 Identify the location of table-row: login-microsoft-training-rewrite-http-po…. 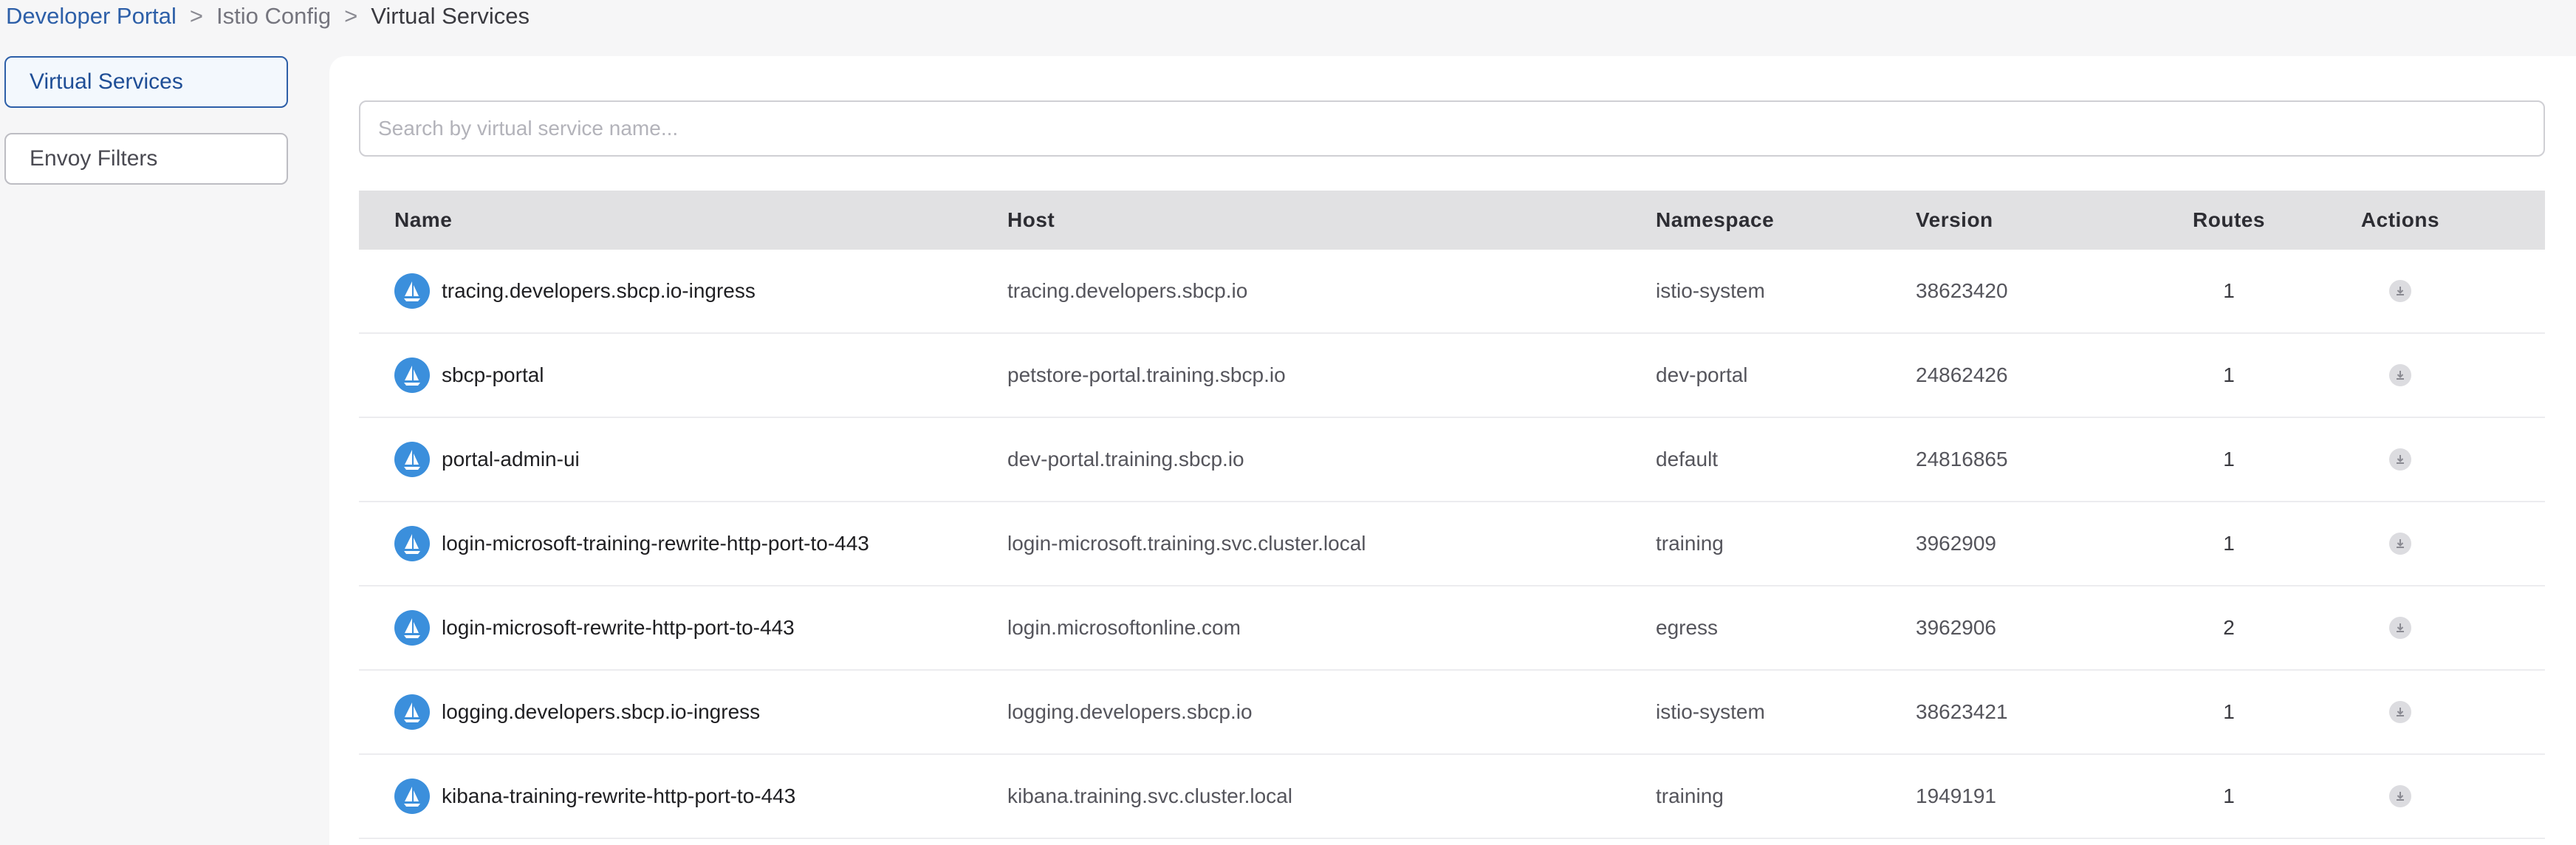
(1452, 544).